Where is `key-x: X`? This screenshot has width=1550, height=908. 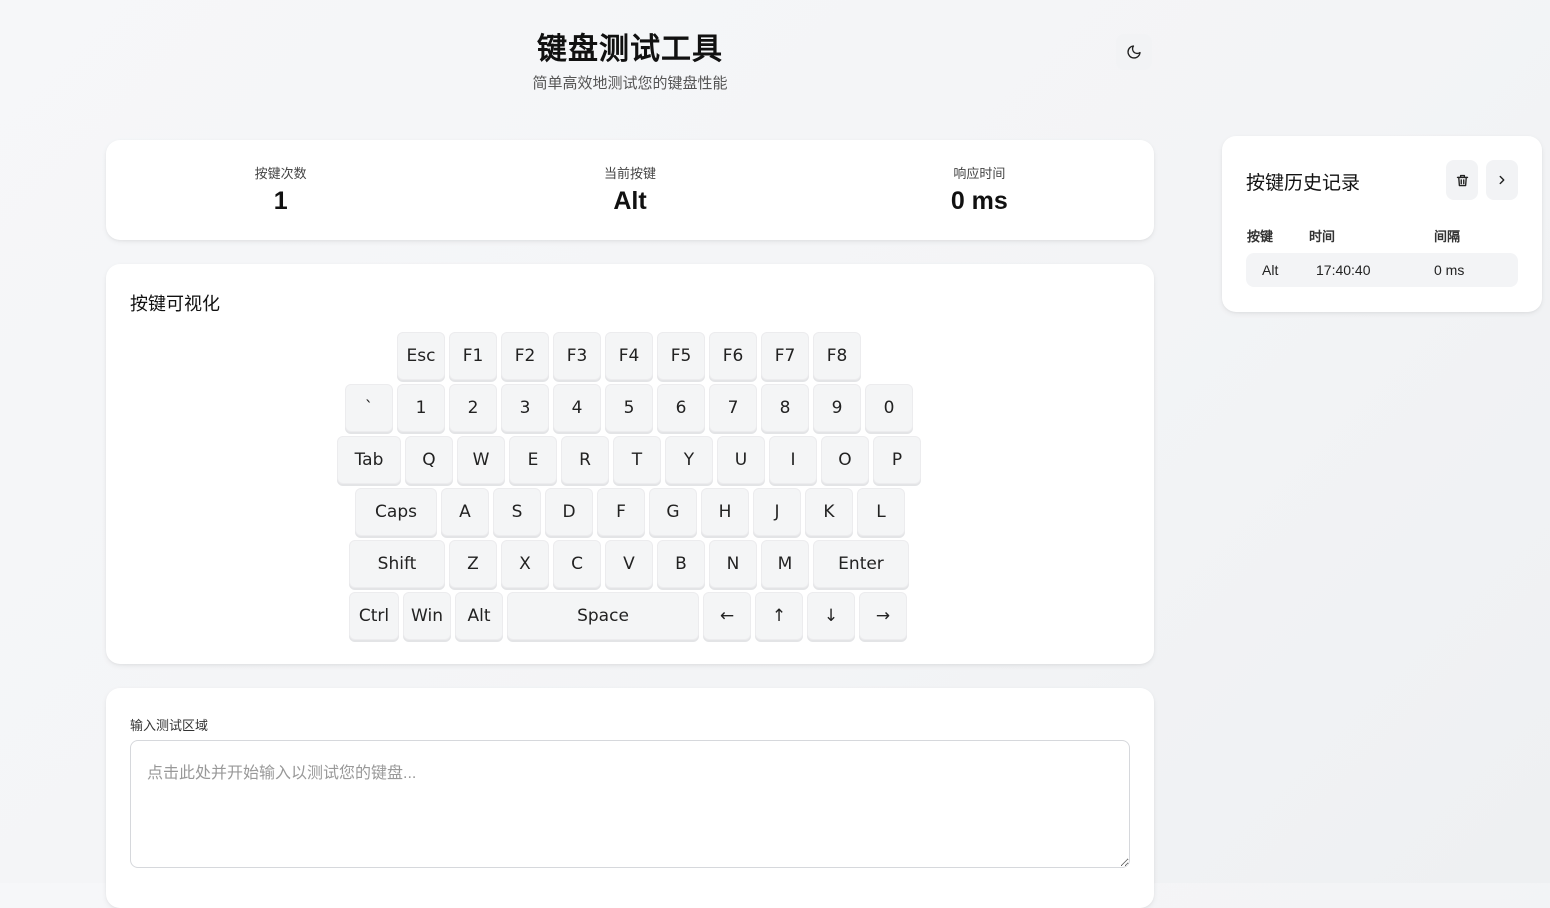
key-x: X is located at coordinates (525, 564).